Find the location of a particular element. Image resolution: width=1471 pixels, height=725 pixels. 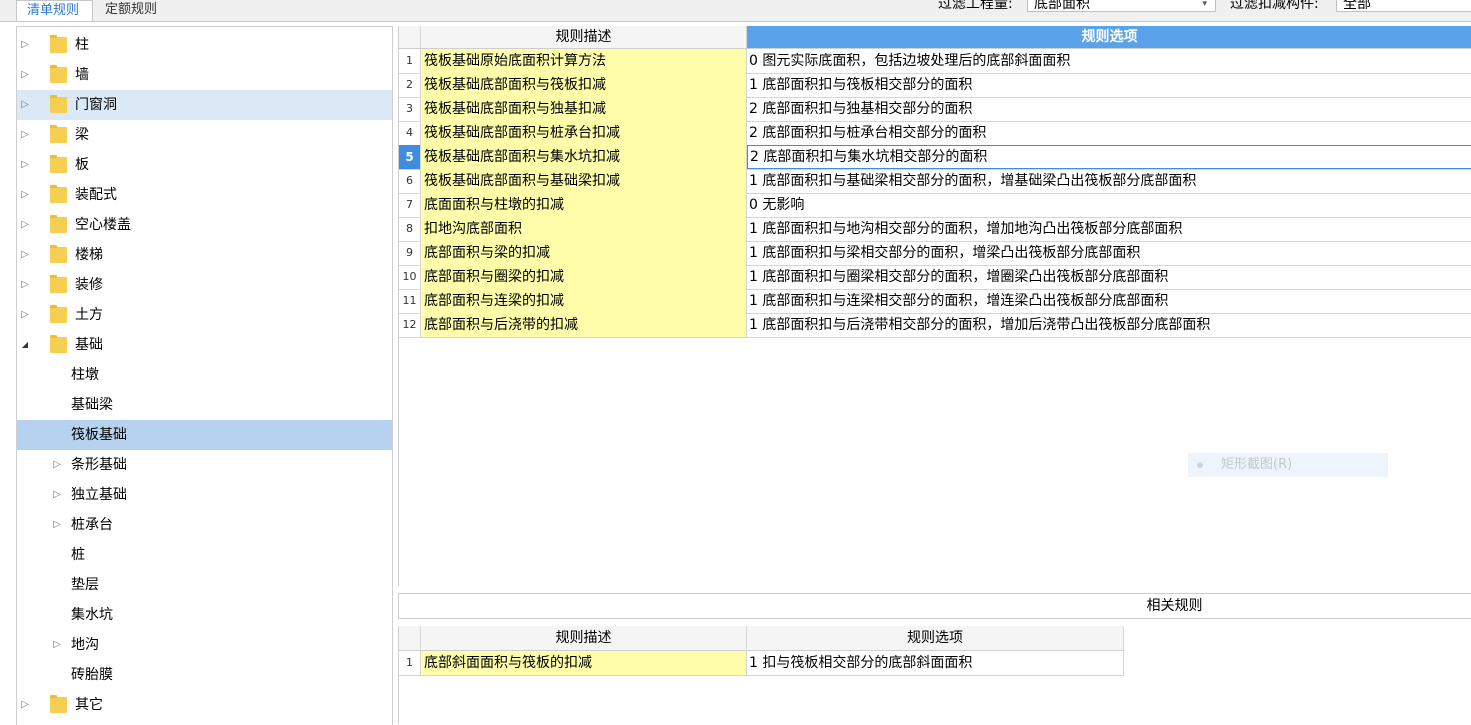

tree-item: ▷ 楼梯 is located at coordinates (204, 255).